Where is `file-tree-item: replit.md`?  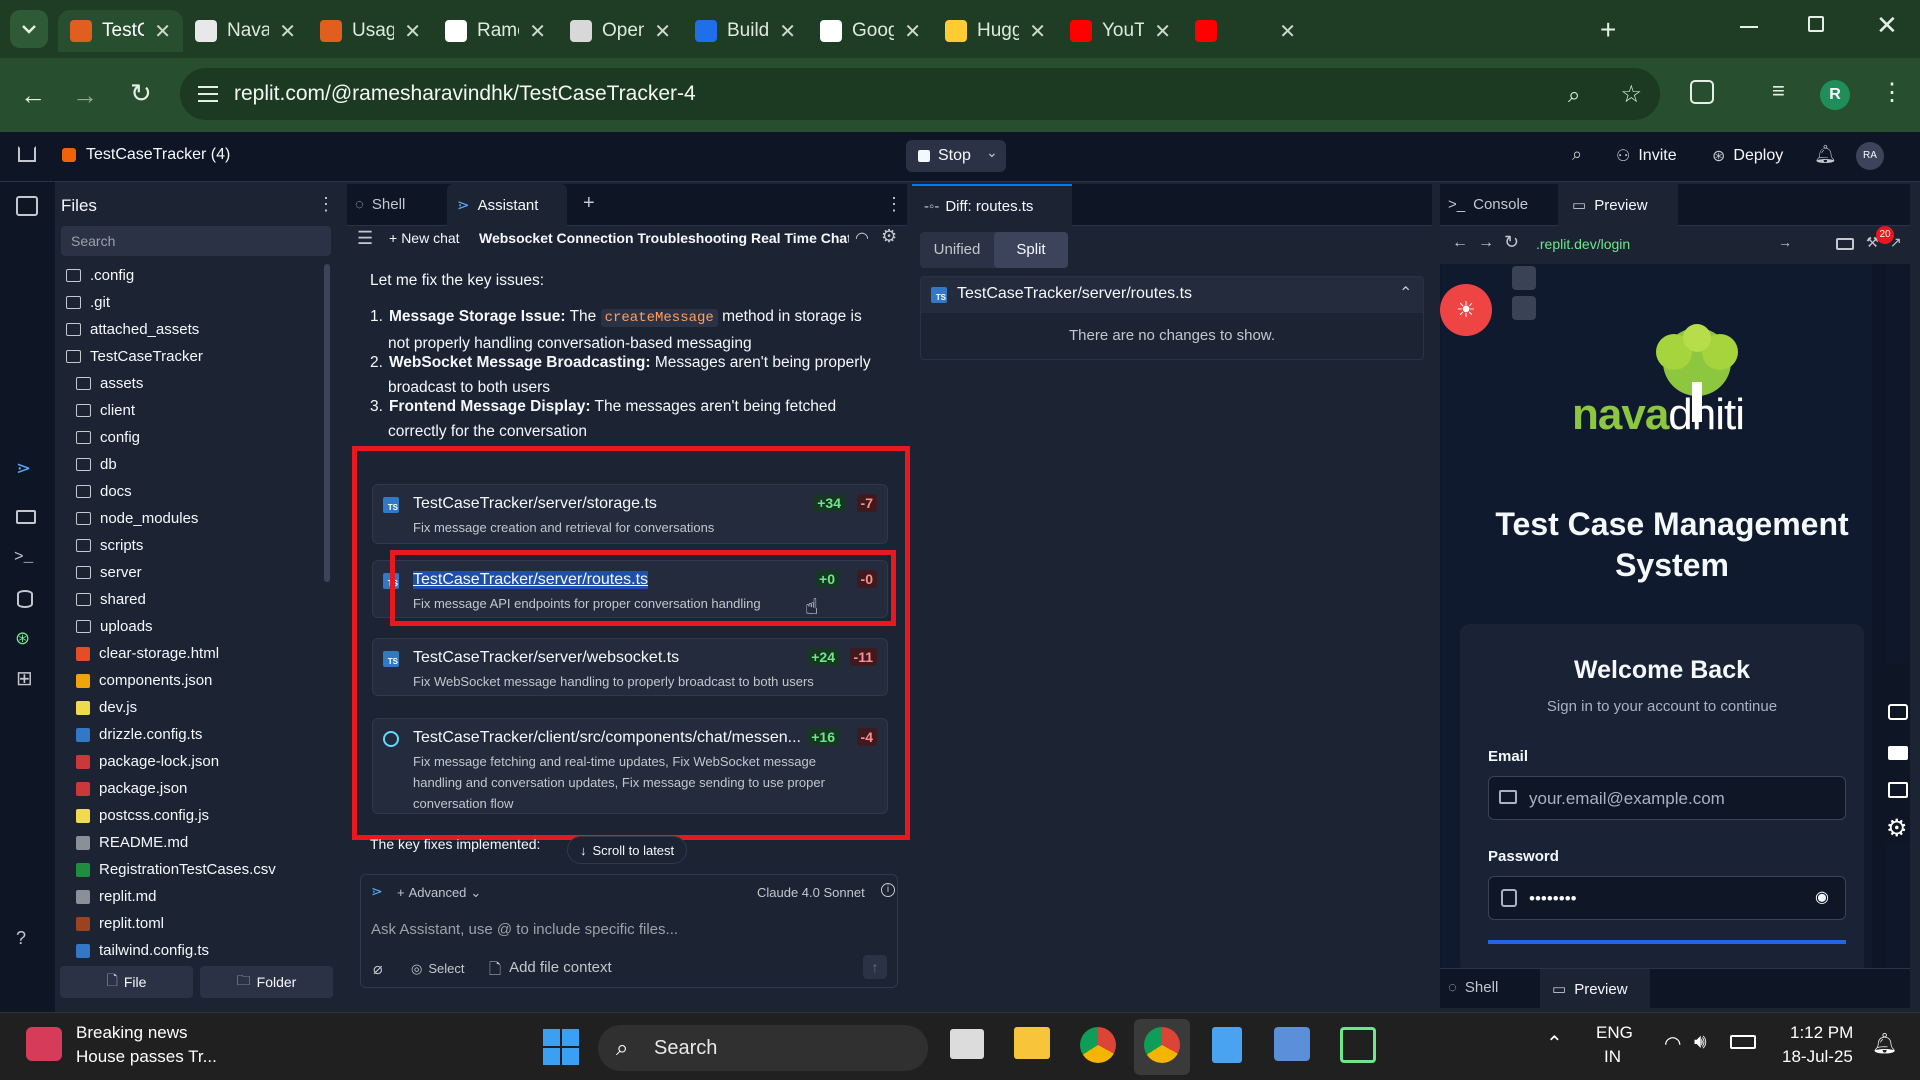
file-tree-item: replit.md is located at coordinates (200, 896).